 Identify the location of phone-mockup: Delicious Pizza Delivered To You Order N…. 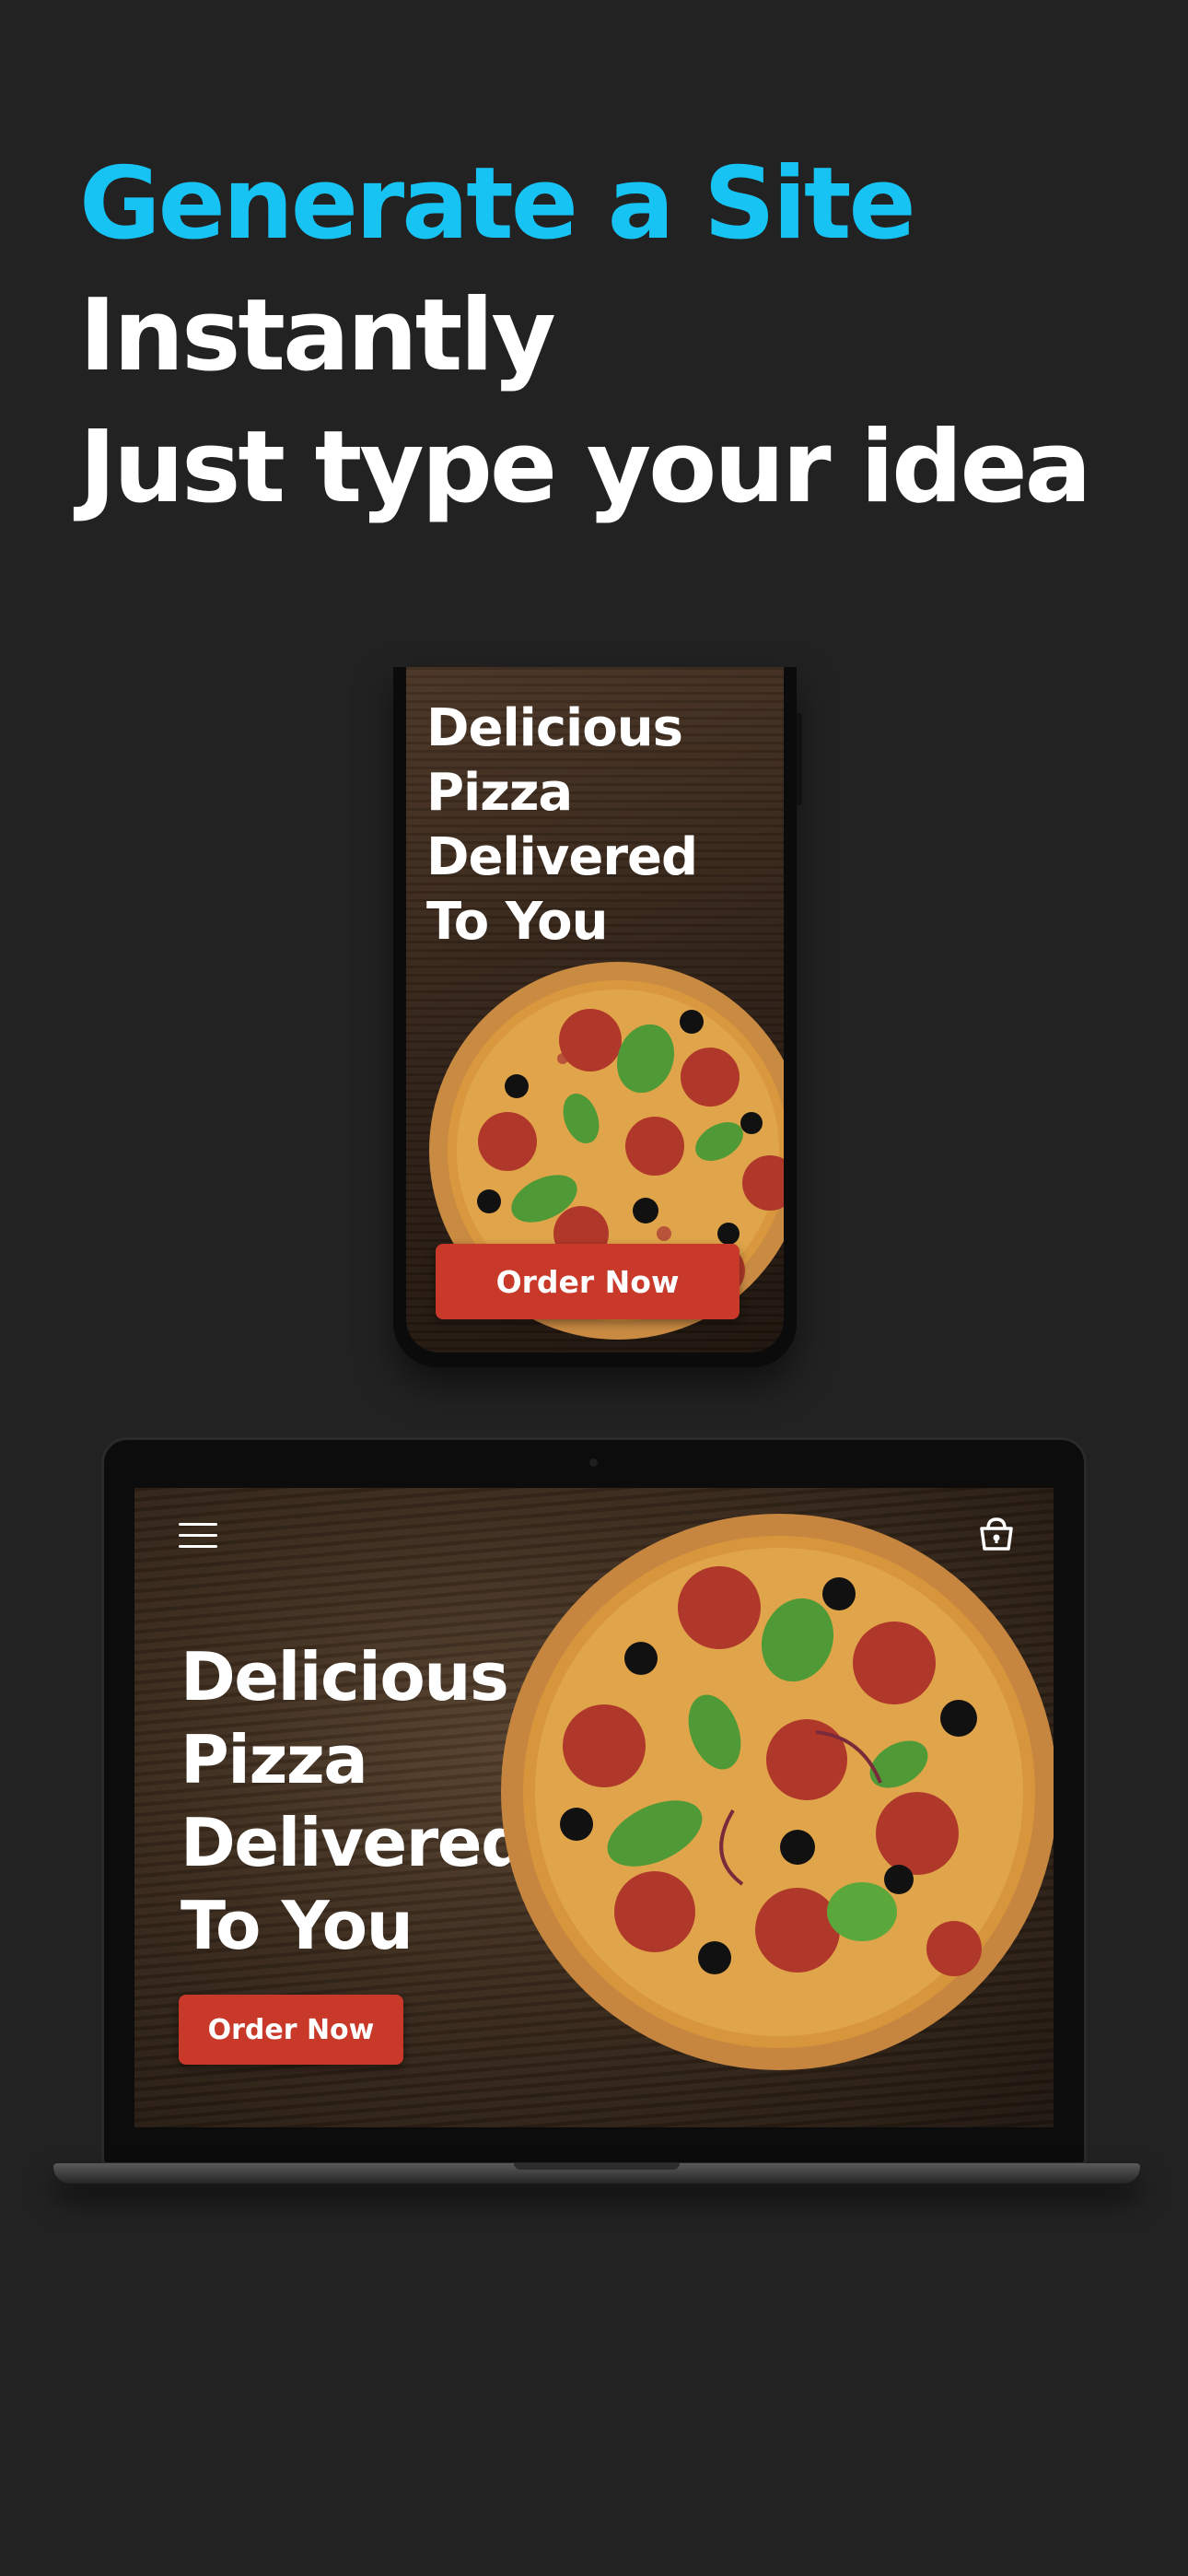
(597, 1017).